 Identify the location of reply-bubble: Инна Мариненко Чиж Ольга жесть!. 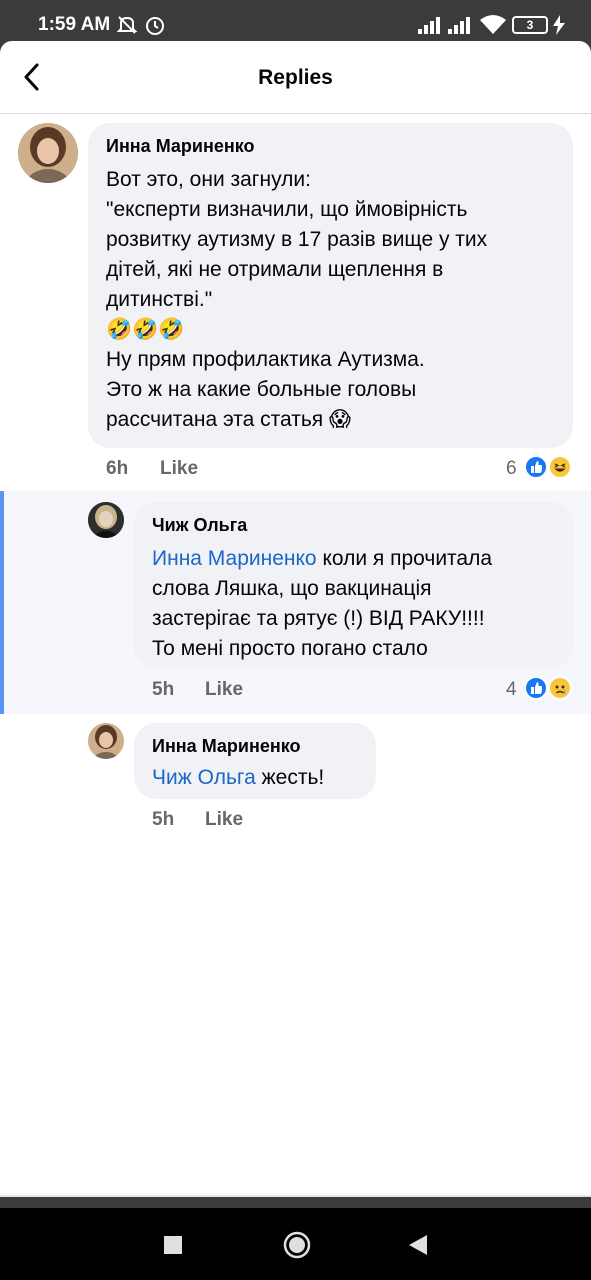
(255, 761).